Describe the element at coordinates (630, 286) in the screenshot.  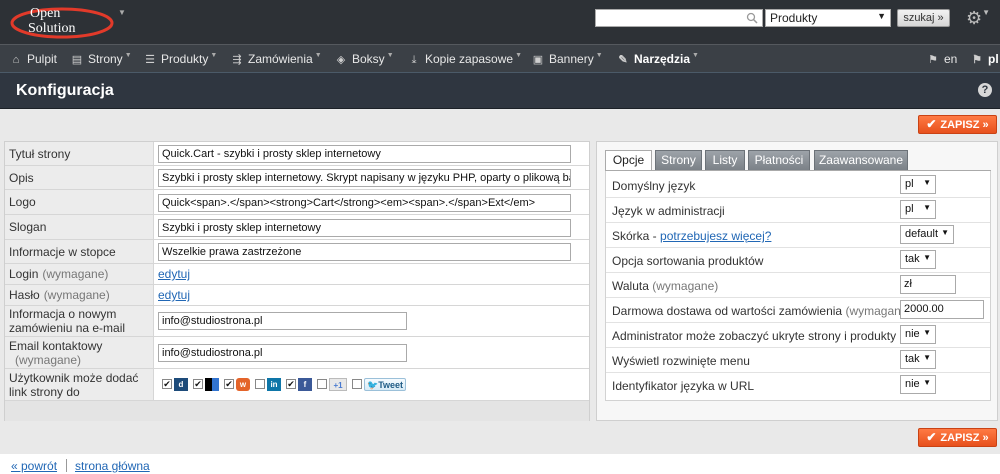
I see `currency-label: Waluta` at that location.